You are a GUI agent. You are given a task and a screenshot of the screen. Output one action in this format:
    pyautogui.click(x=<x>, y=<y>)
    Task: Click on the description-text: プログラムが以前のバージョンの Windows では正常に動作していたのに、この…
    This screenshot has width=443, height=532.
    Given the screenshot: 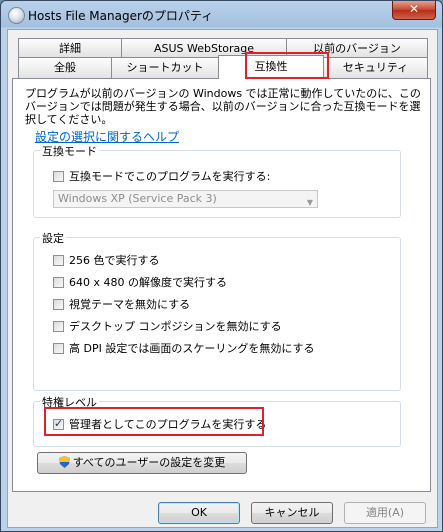 What is the action you would take?
    pyautogui.click(x=223, y=106)
    